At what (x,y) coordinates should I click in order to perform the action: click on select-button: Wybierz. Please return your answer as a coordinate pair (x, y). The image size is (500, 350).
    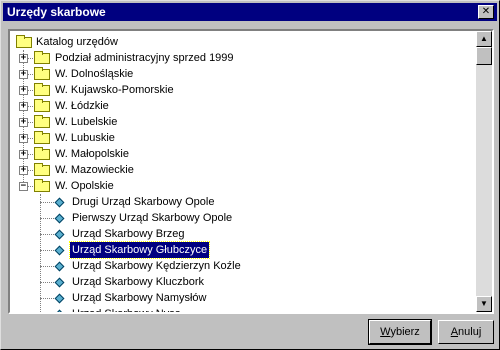
    Looking at the image, I should click on (400, 332).